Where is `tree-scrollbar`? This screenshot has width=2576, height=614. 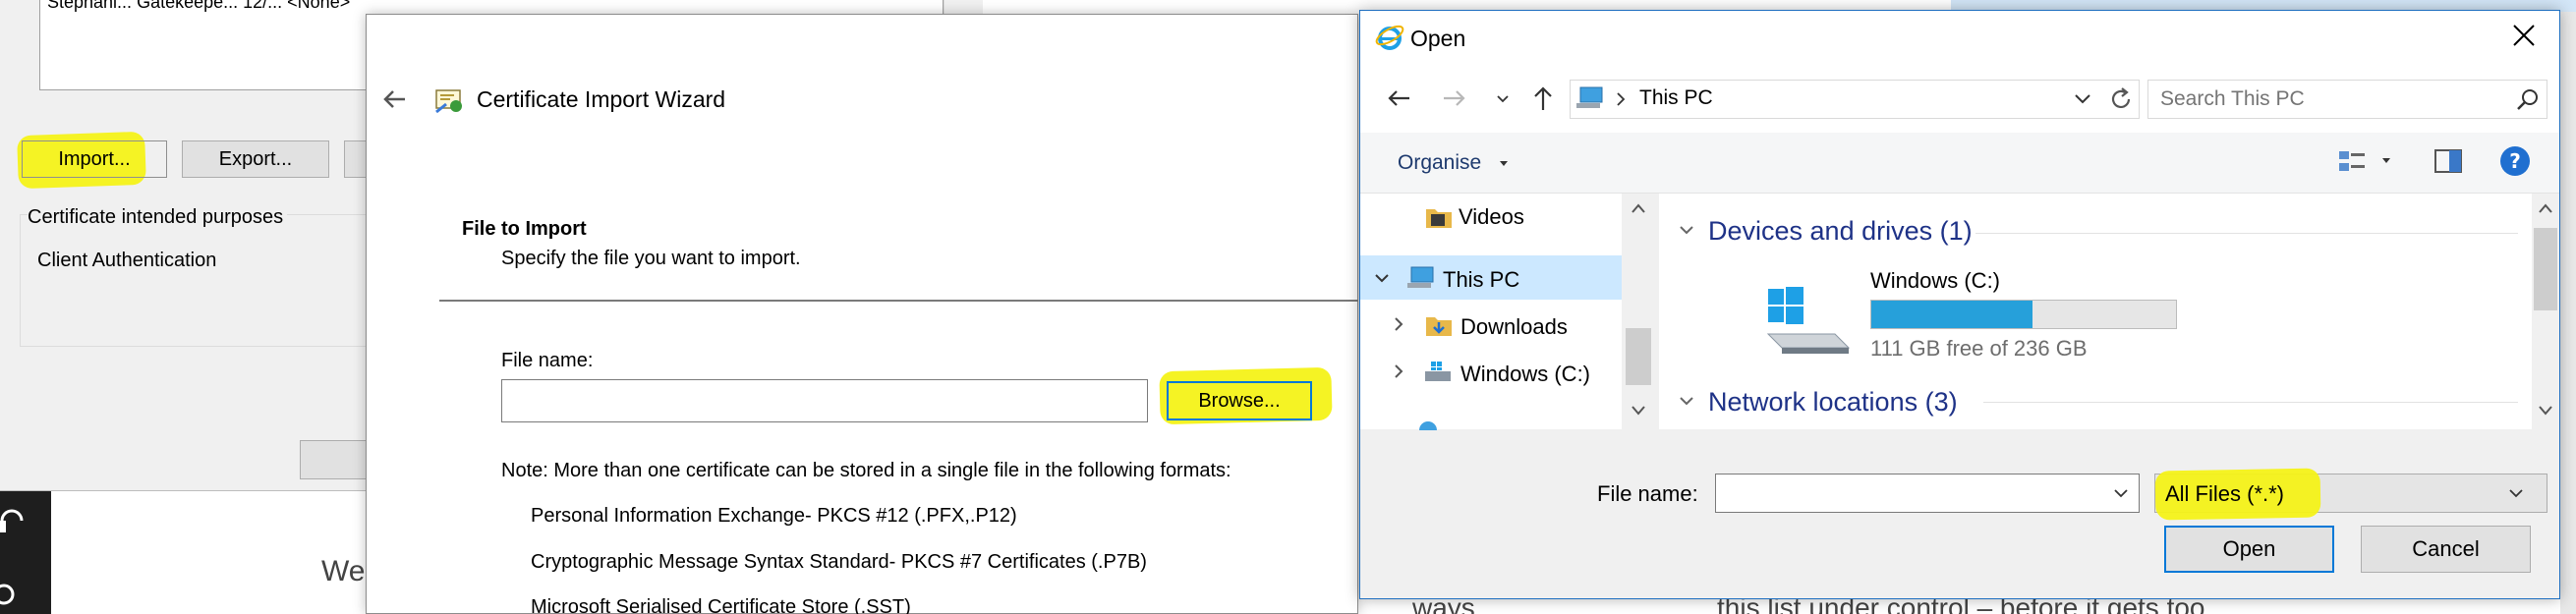
tree-scrollbar is located at coordinates (1638, 311).